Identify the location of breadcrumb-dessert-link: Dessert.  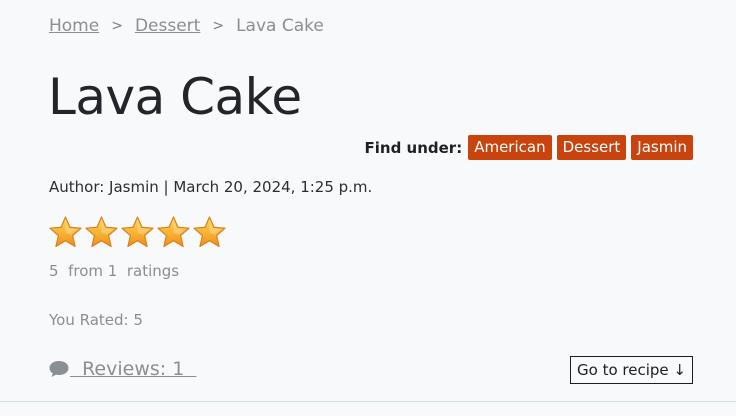
(167, 26).